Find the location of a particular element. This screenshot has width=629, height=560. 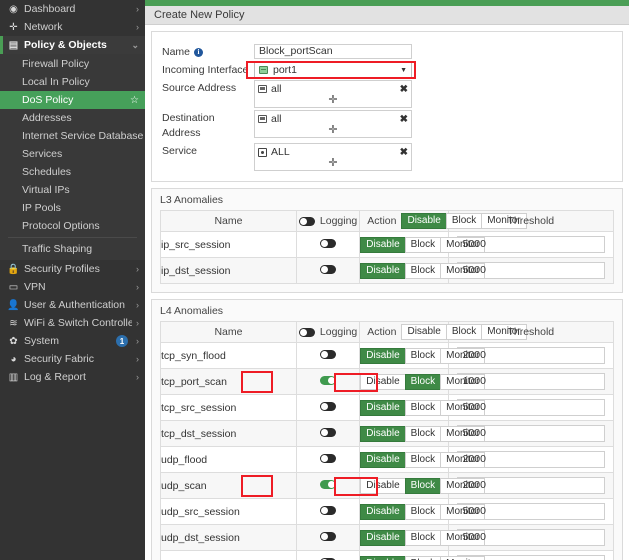

add-service-icon: ✛ is located at coordinates (333, 163).